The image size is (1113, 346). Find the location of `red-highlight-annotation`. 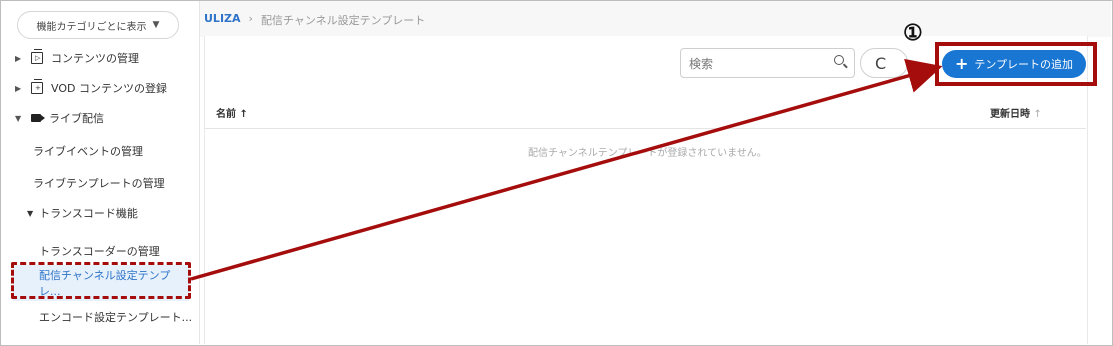

red-highlight-annotation is located at coordinates (1016, 64).